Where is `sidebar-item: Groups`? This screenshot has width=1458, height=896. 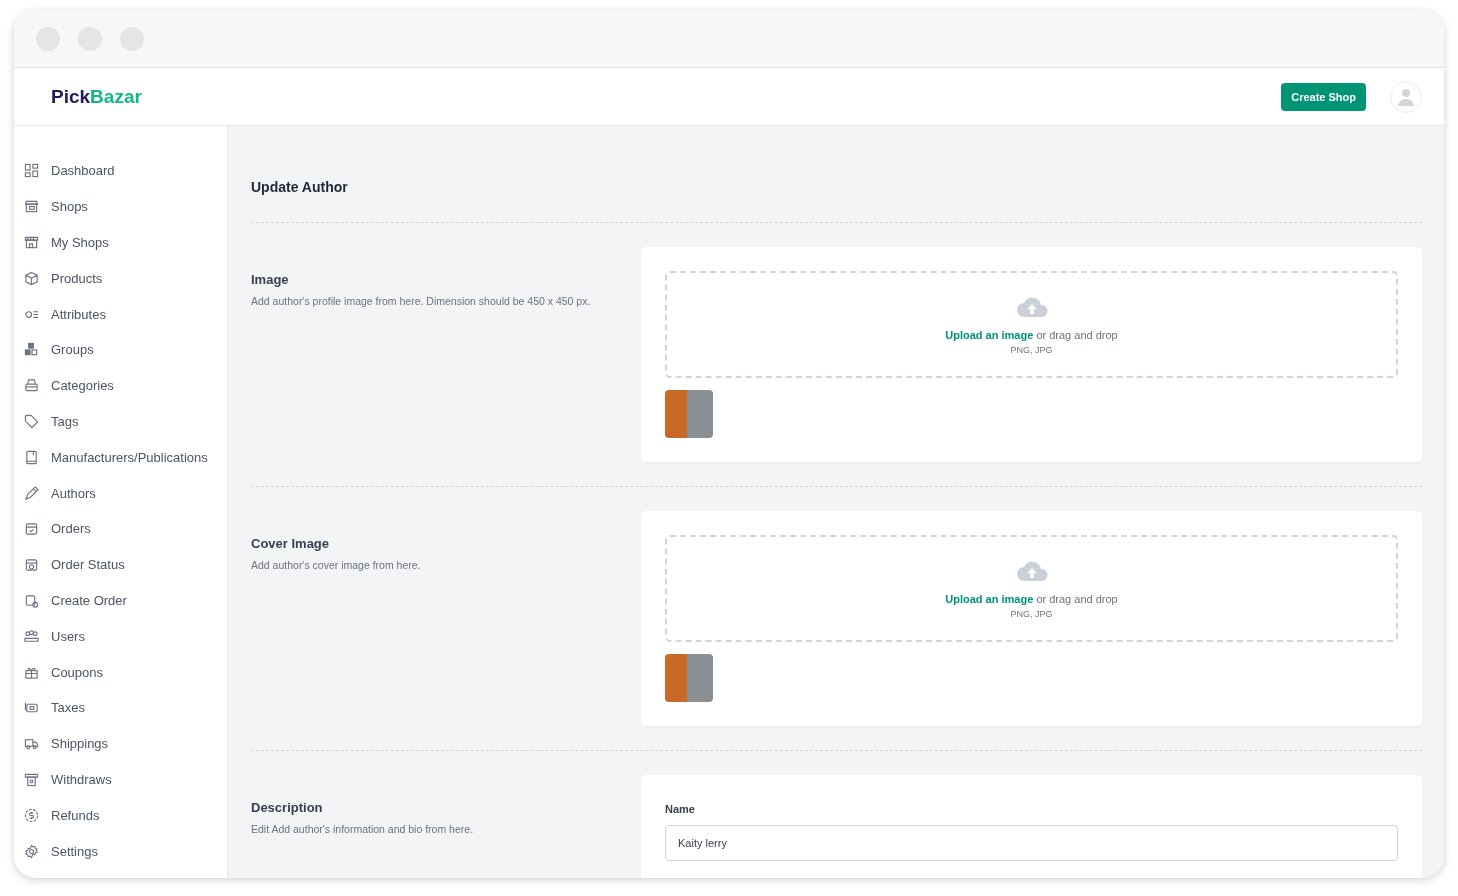 sidebar-item: Groups is located at coordinates (120, 350).